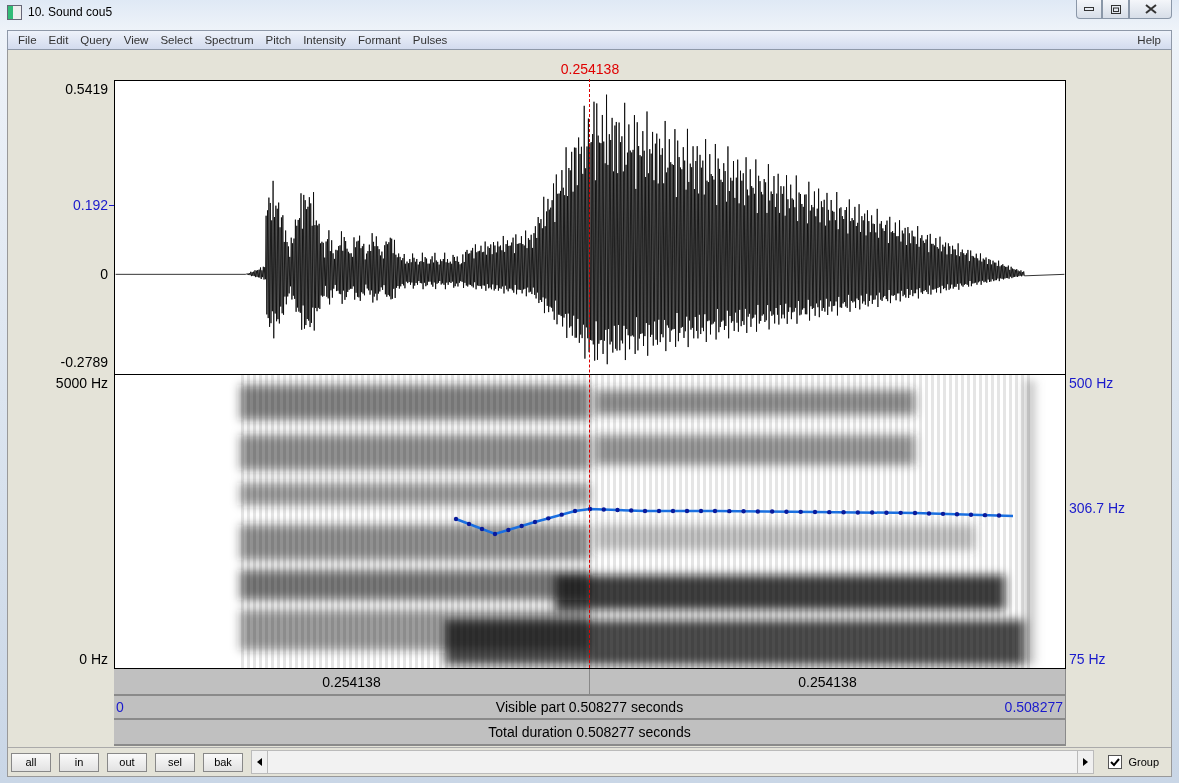 This screenshot has height=783, width=1179. I want to click on pitch-label: 75 Hz, so click(1087, 659).